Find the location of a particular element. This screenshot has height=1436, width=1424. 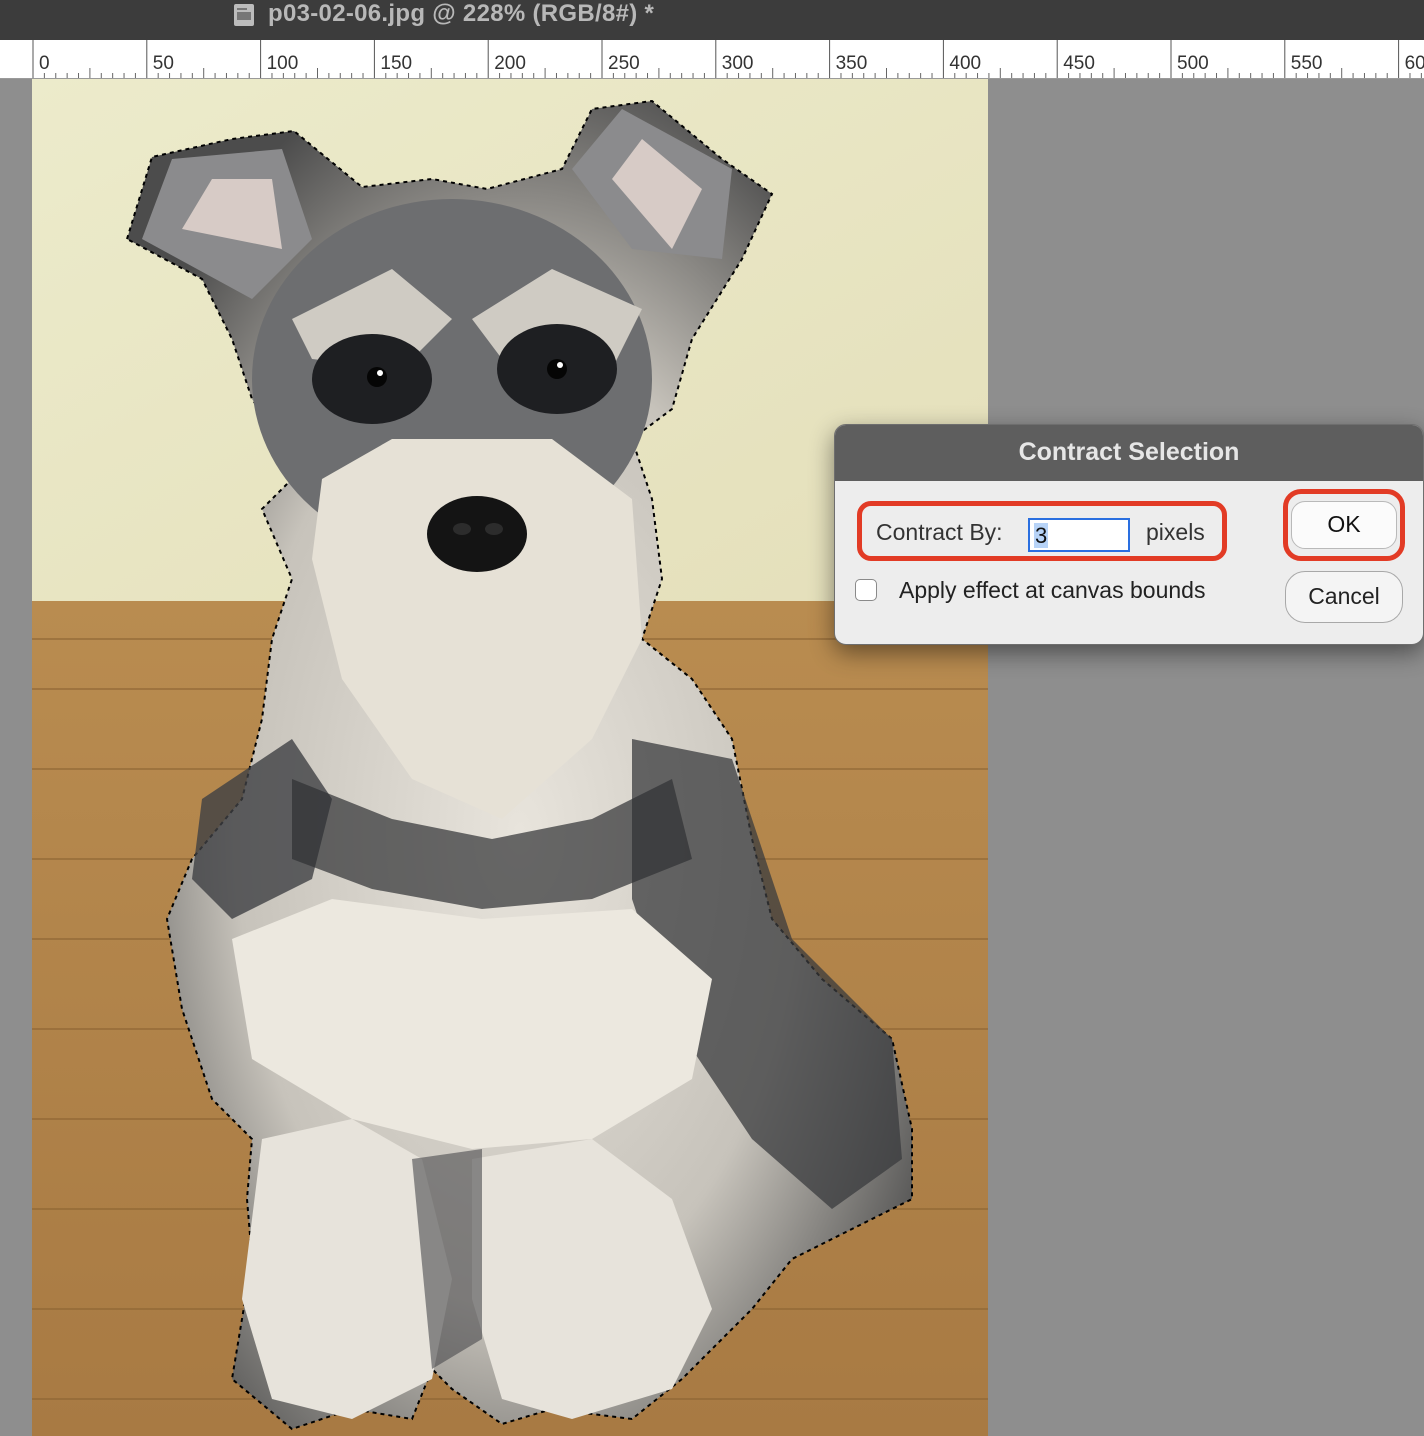

contract-by-highlight: Contract By: 3 pixels is located at coordinates (1042, 531).